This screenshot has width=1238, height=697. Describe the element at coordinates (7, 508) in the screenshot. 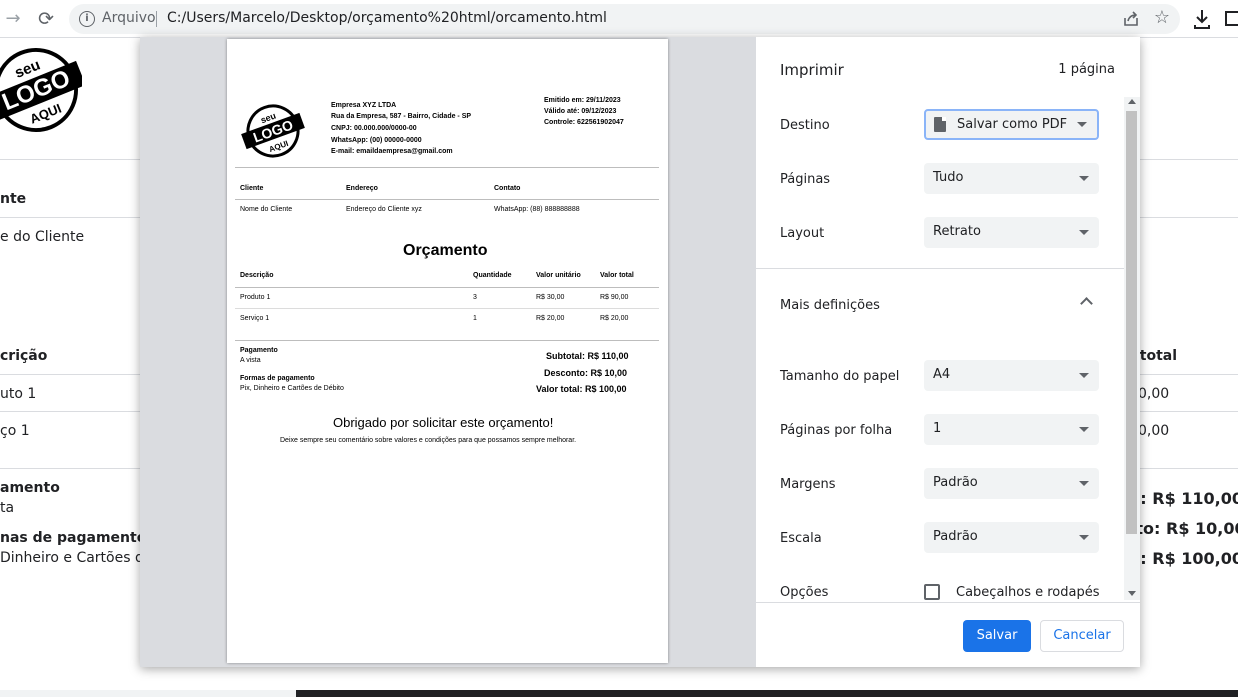

I see `bg-payment-value: ta` at that location.